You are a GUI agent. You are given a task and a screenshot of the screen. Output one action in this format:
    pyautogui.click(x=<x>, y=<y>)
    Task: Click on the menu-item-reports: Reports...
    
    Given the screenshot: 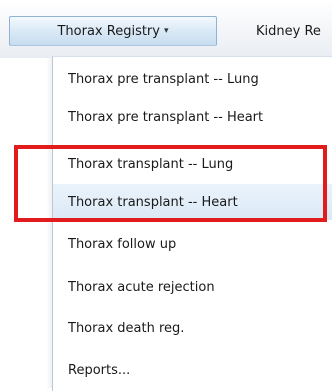 What is the action you would take?
    pyautogui.click(x=192, y=370)
    